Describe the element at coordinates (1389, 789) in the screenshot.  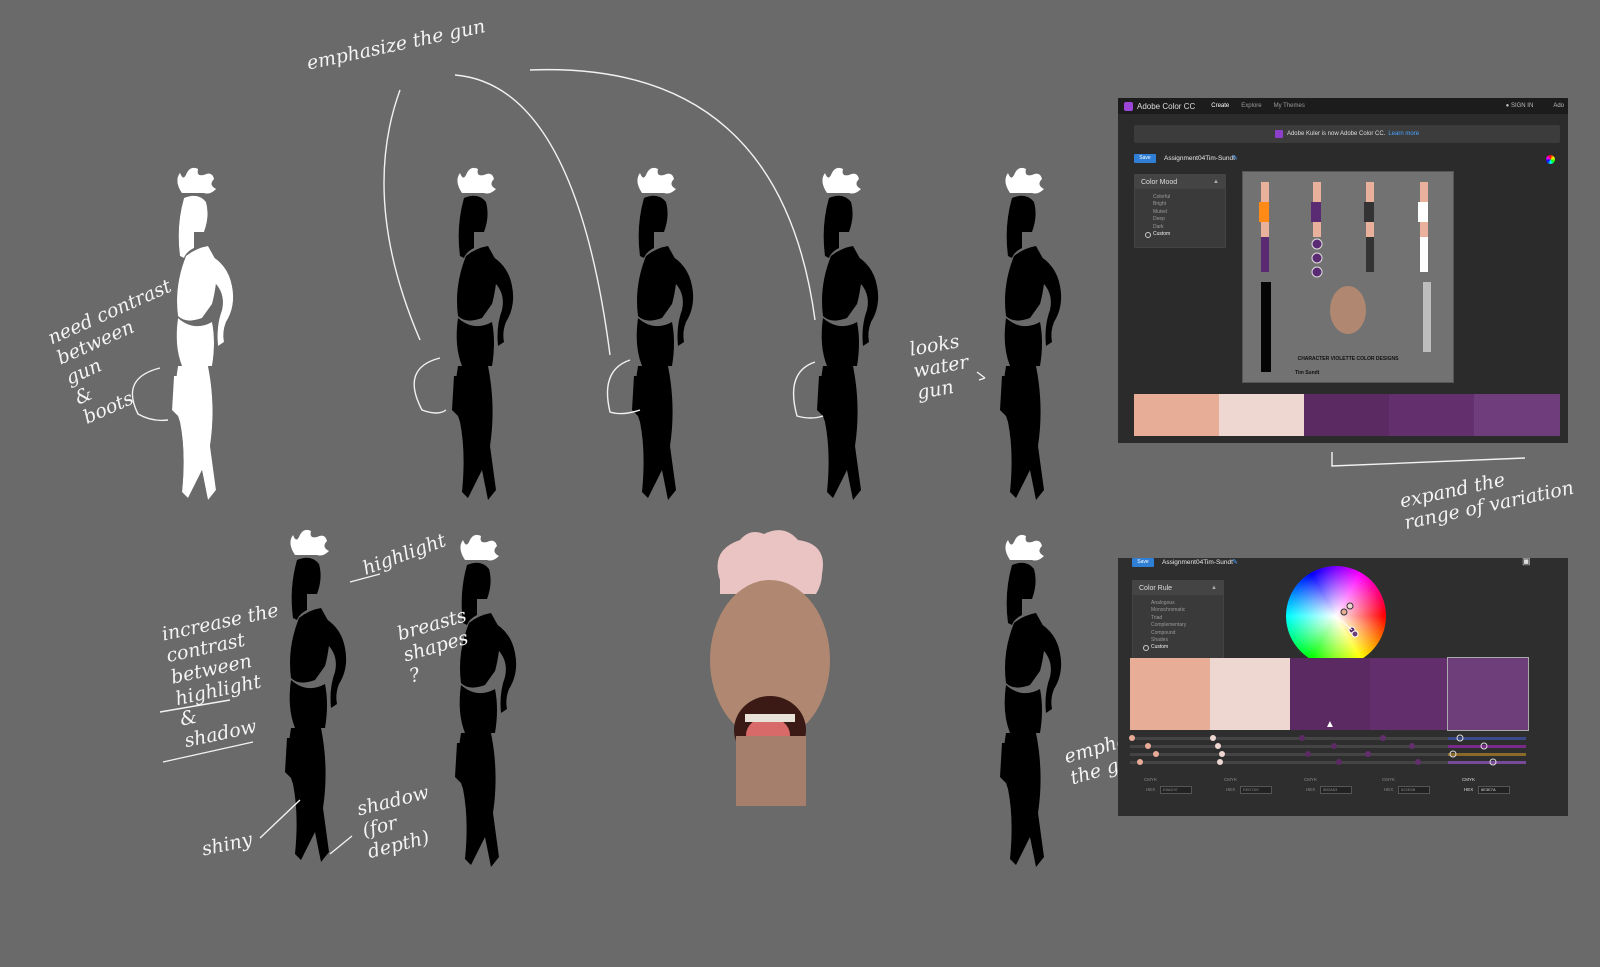
I see `hex-label-4: HEX` at that location.